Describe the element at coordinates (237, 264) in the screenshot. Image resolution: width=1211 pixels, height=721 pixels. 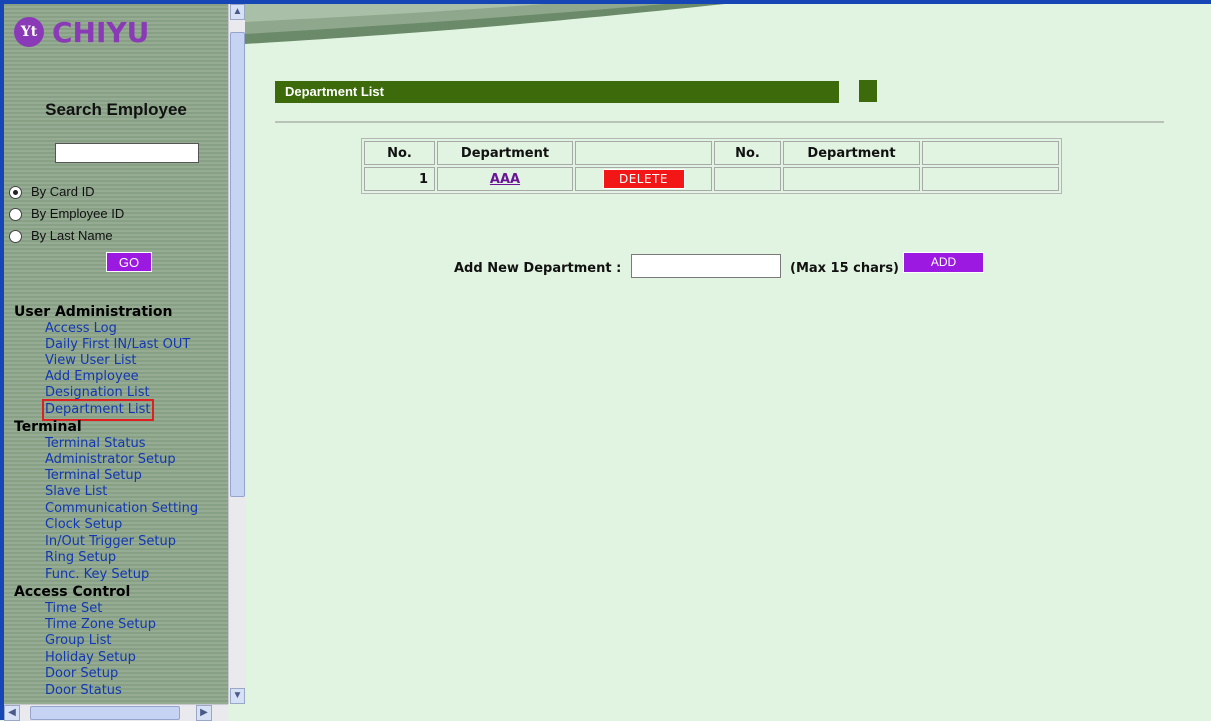
I see `scroll-thumb` at that location.